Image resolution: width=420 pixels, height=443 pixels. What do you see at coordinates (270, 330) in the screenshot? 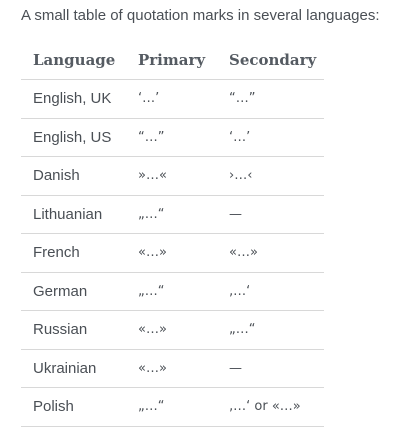
I see `cell-secondary: „…“` at bounding box center [270, 330].